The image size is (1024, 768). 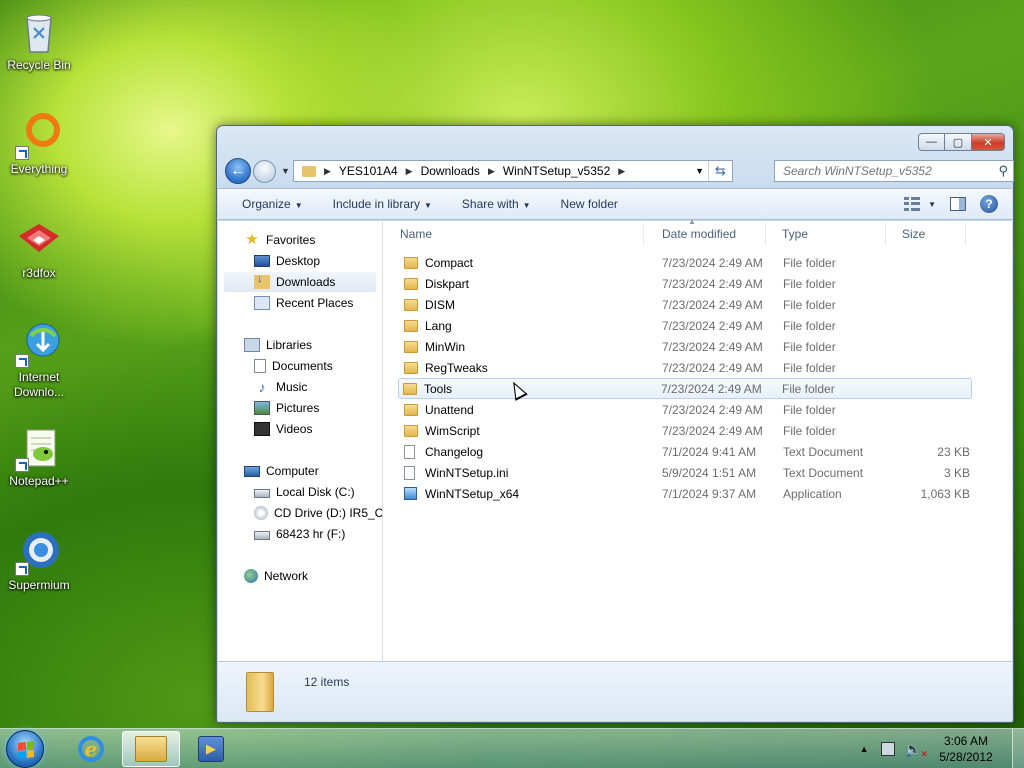 I want to click on windows-logo-icon, so click(x=26, y=750).